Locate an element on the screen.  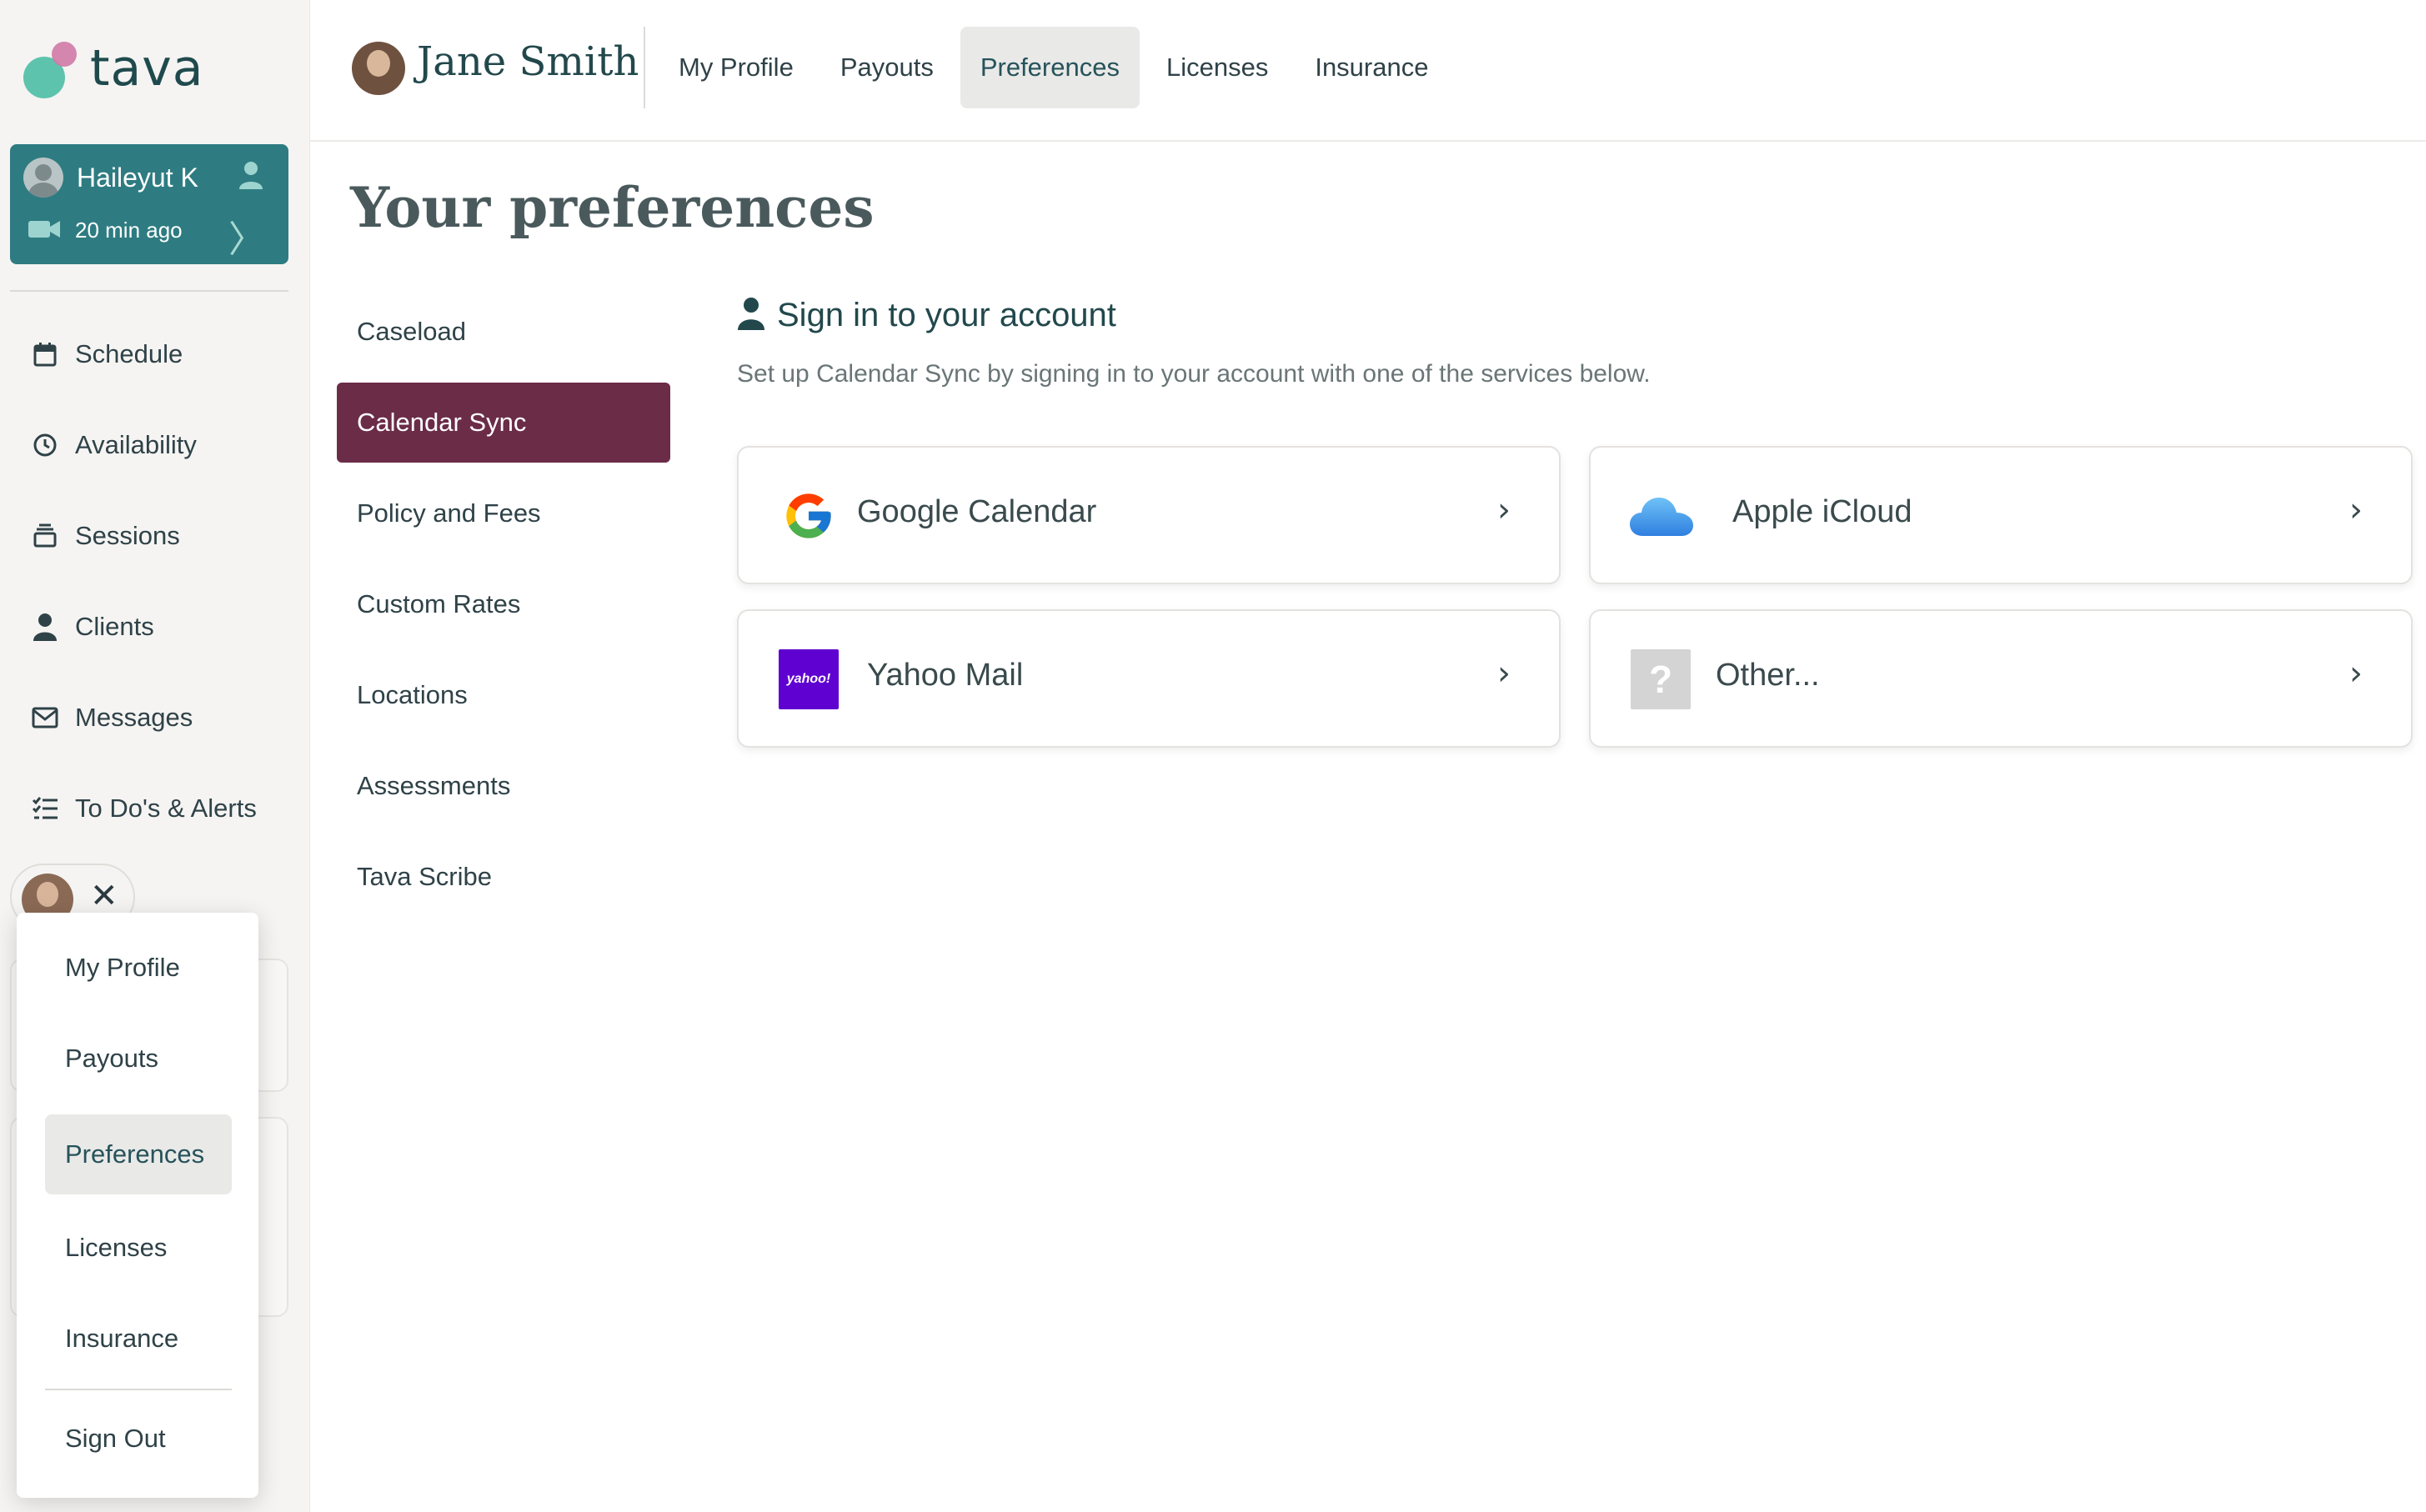
logo-text: tava is located at coordinates (147, 68).